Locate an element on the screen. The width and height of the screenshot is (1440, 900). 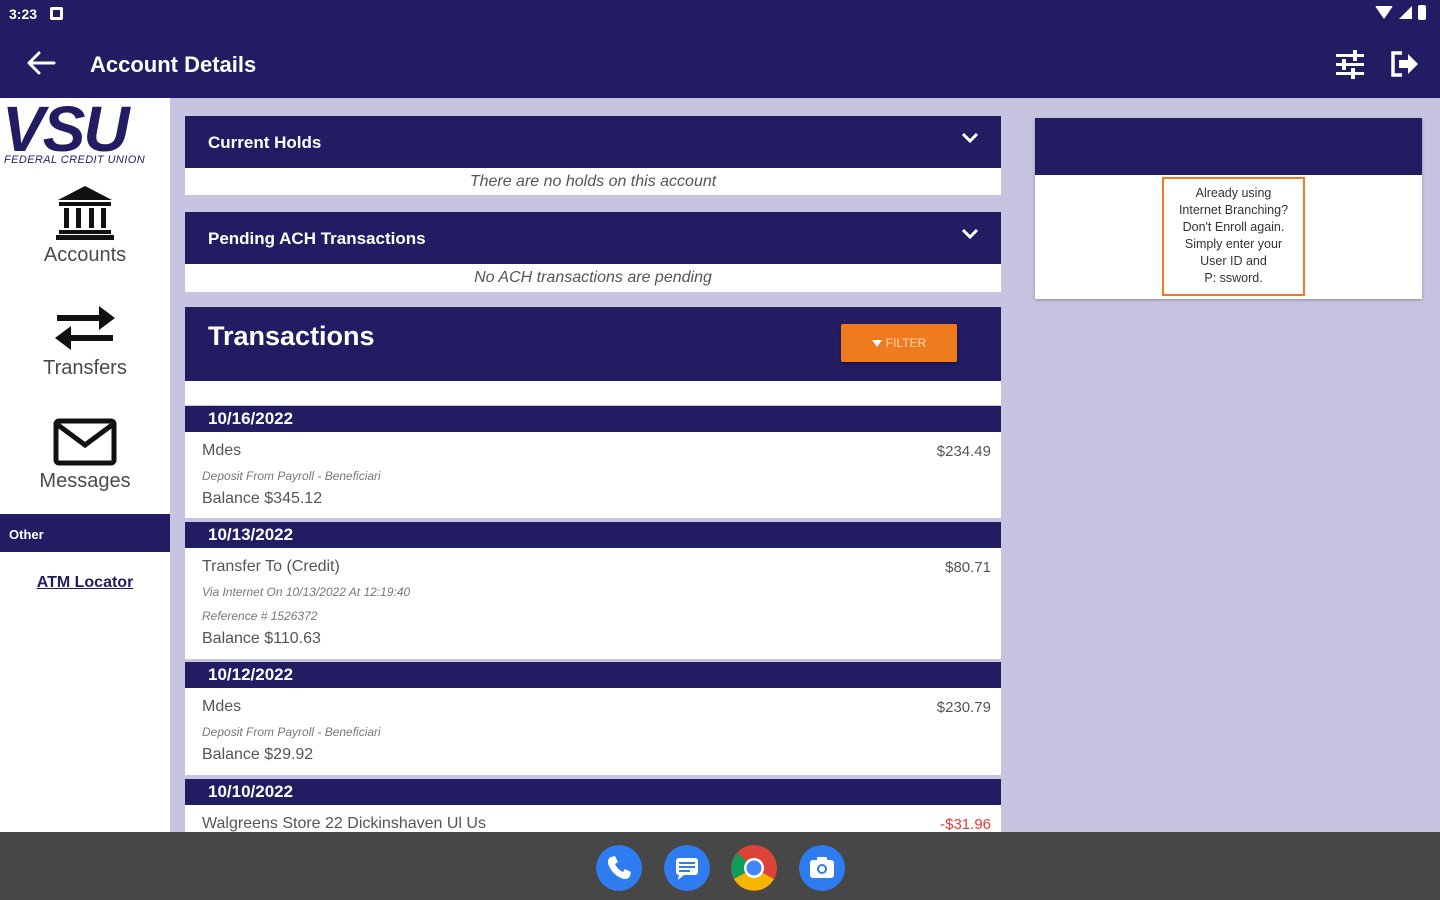
sidebar-item-label: Messages is located at coordinates (85, 481).